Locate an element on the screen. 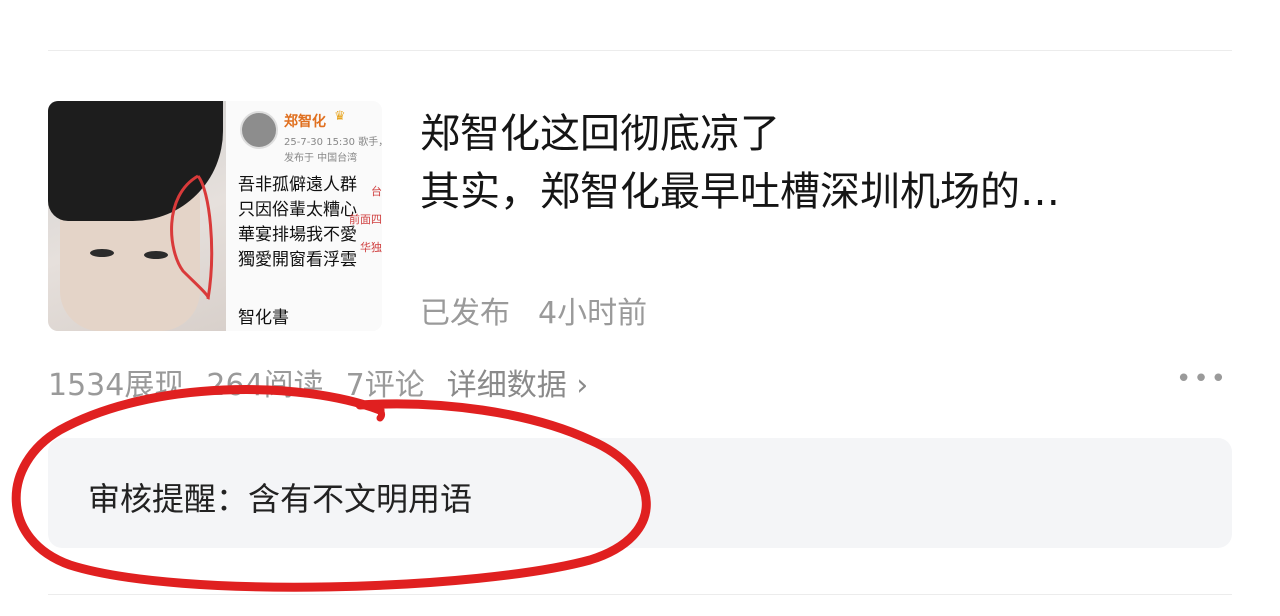 The height and width of the screenshot is (616, 1280). article-title-line: 郑智化这回彻底凉了 is located at coordinates (600, 134).